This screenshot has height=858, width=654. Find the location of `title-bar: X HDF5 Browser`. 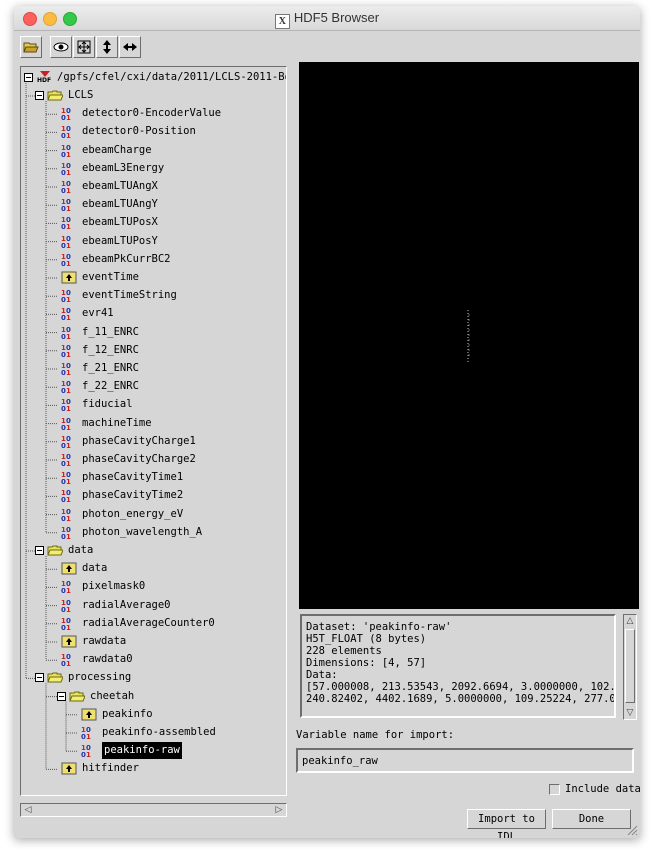

title-bar: X HDF5 Browser is located at coordinates (327, 18).